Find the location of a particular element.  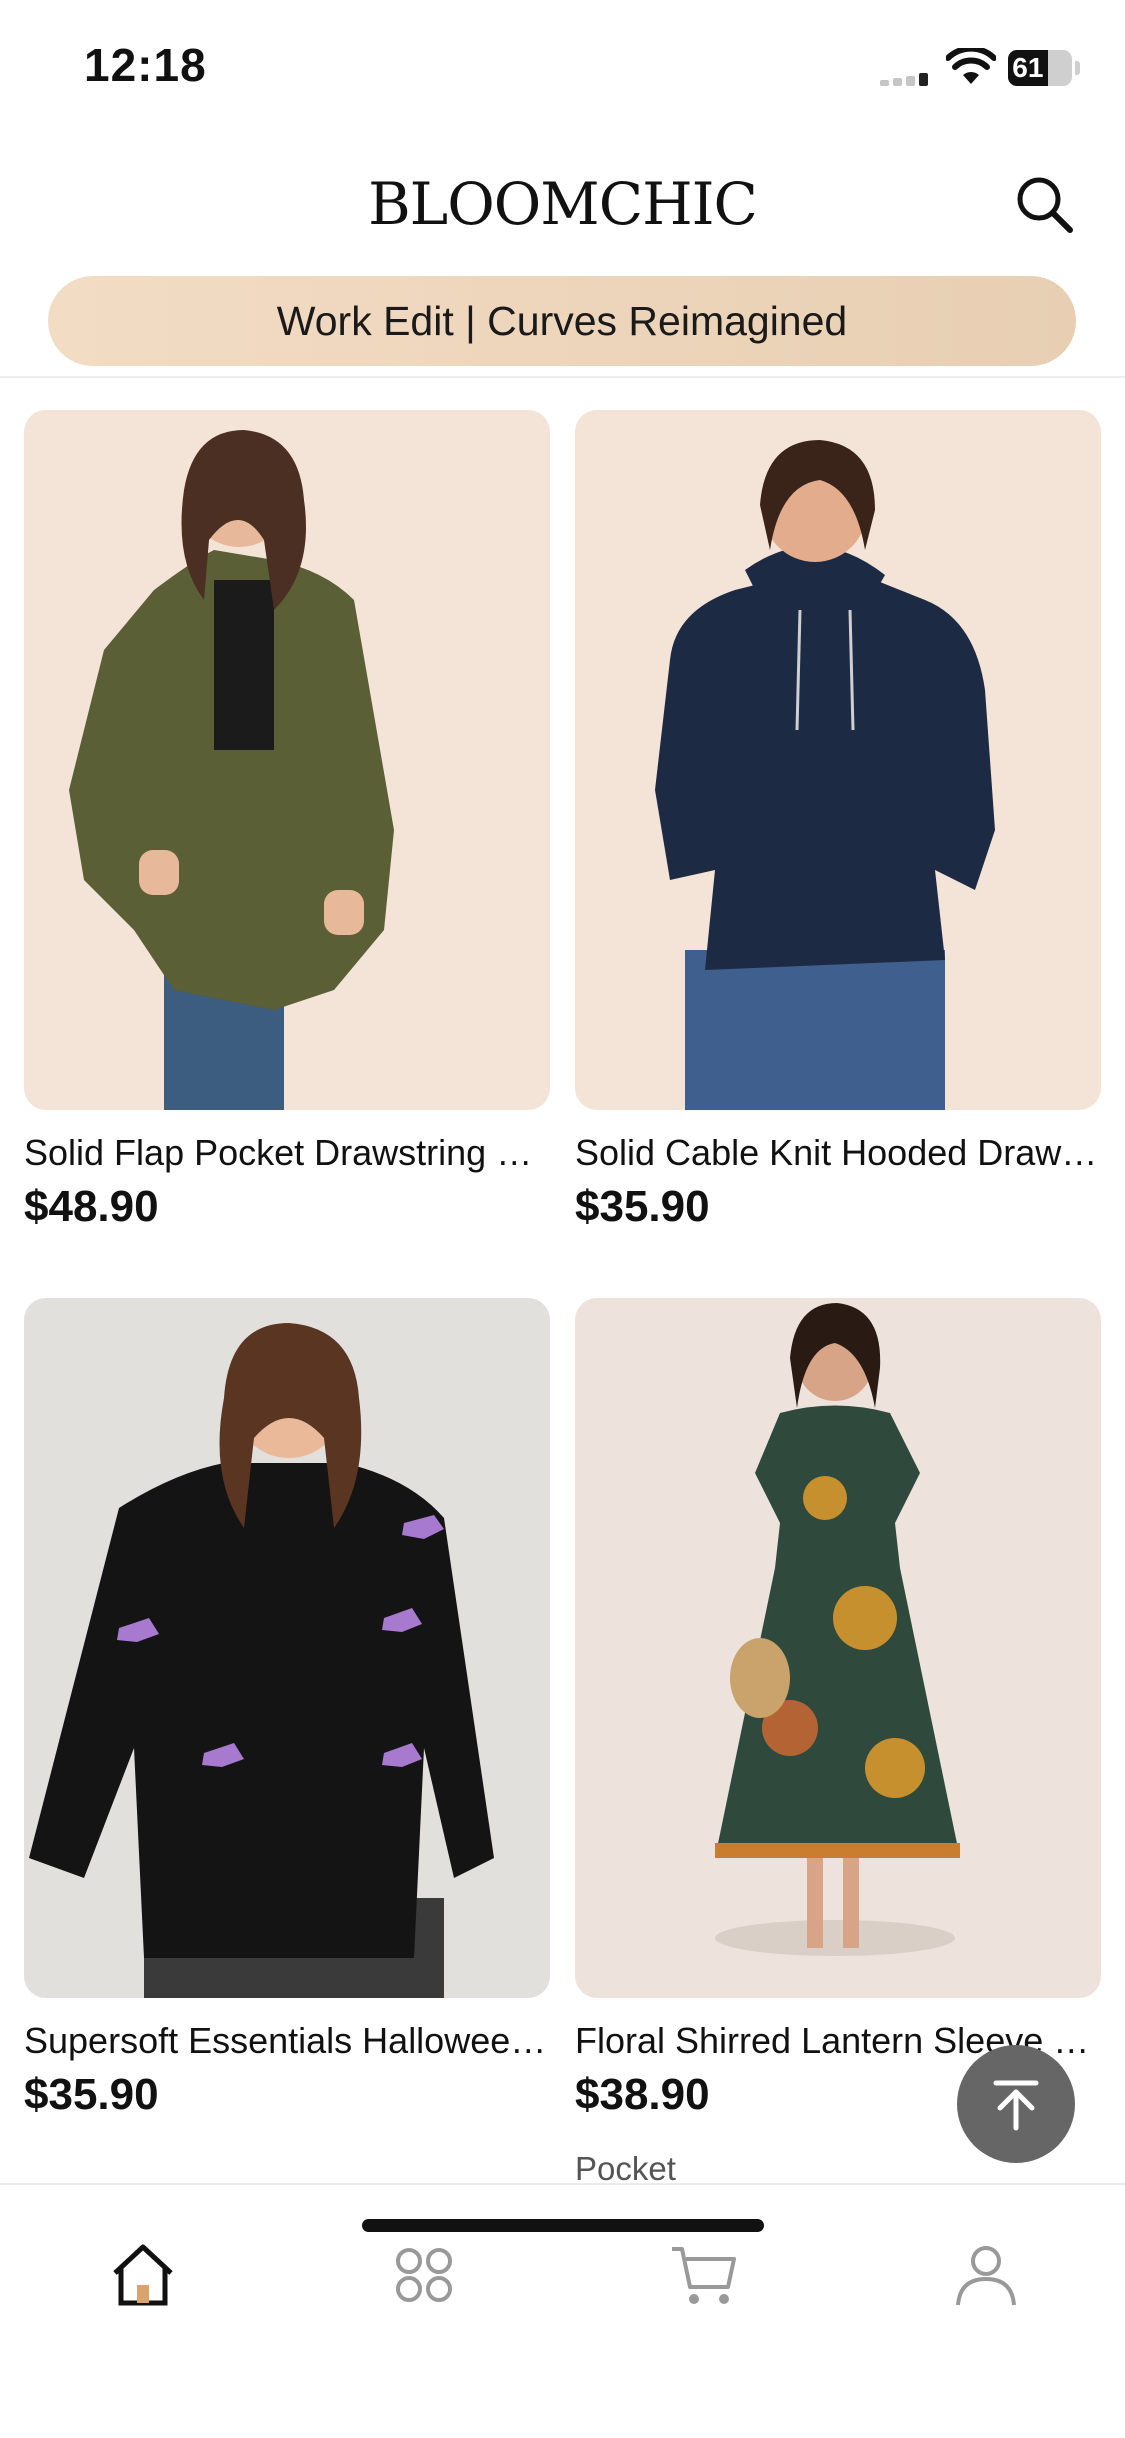

battery-level: 61 is located at coordinates (1028, 67).